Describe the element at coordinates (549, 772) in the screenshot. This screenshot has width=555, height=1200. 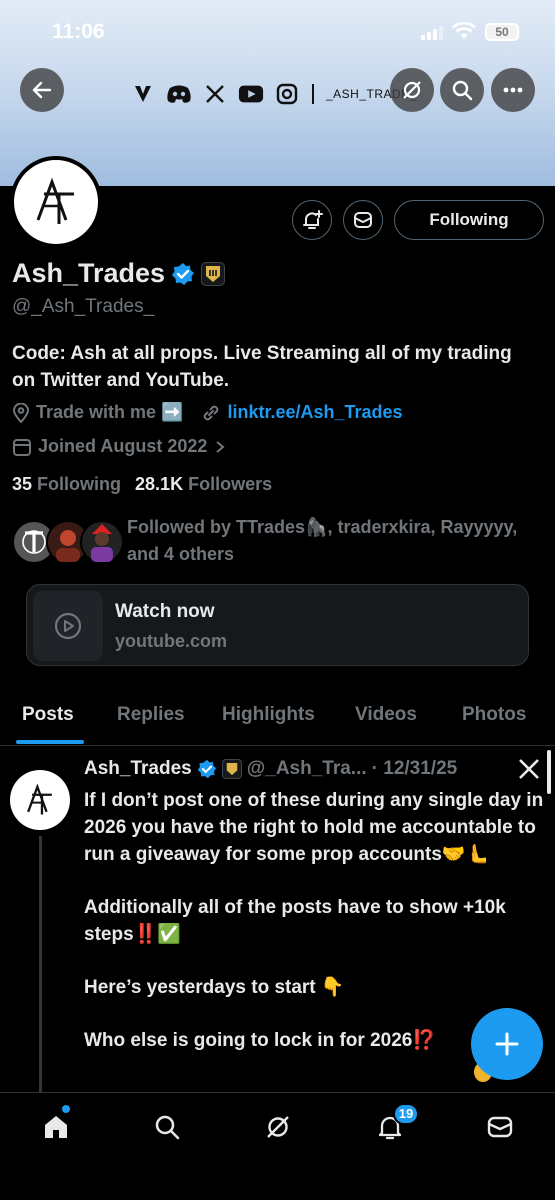
I see `scrollbar` at that location.